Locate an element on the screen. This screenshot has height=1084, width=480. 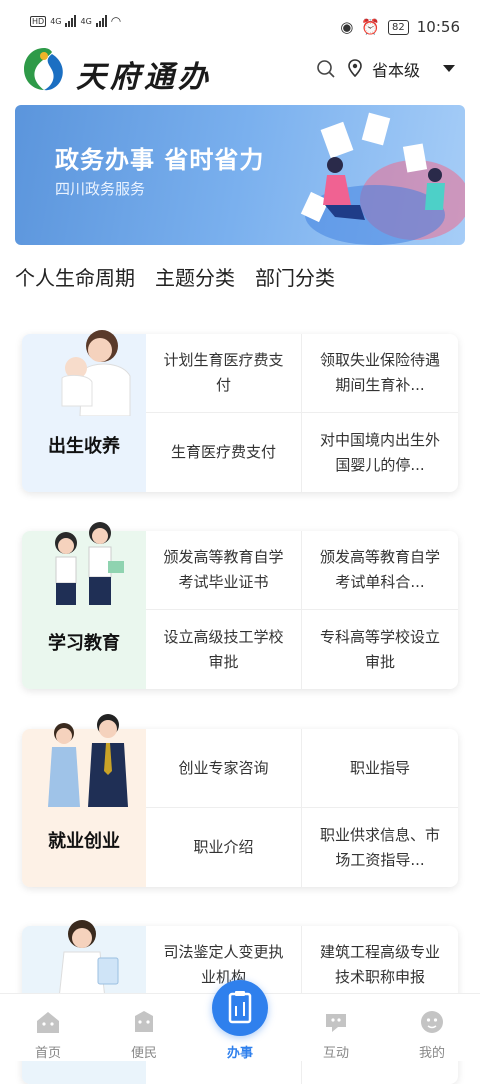
signal-icon is located at coordinates (71, 21).